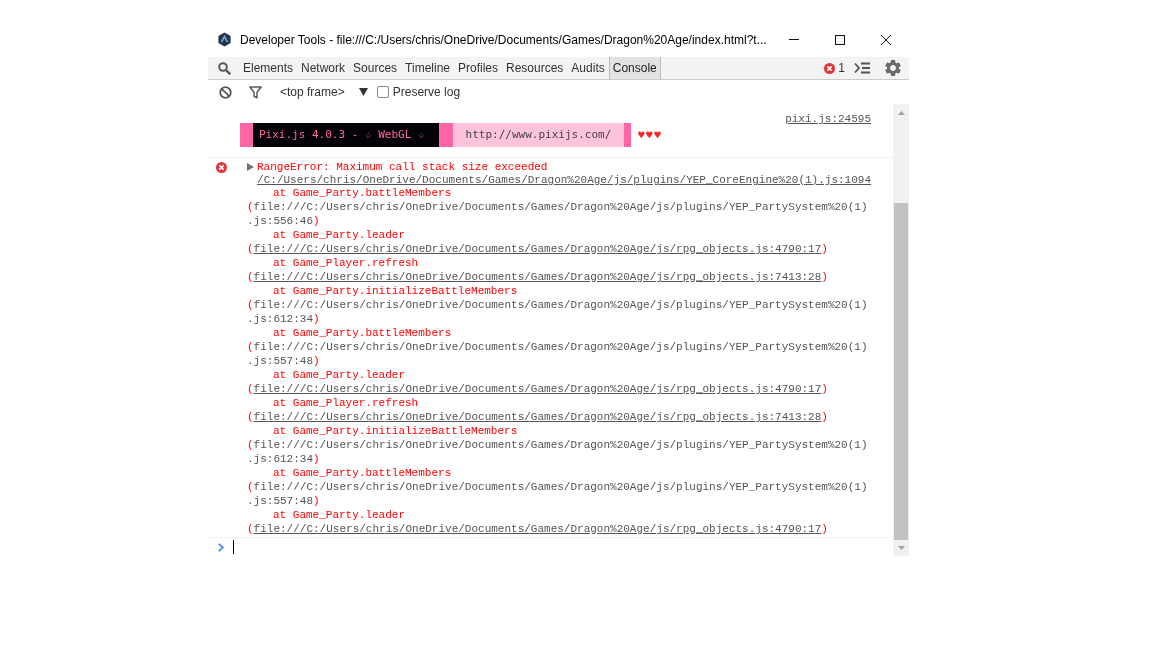 Image resolution: width=1152 pixels, height=648 pixels. Describe the element at coordinates (840, 39) in the screenshot. I see `maximize-icon` at that location.